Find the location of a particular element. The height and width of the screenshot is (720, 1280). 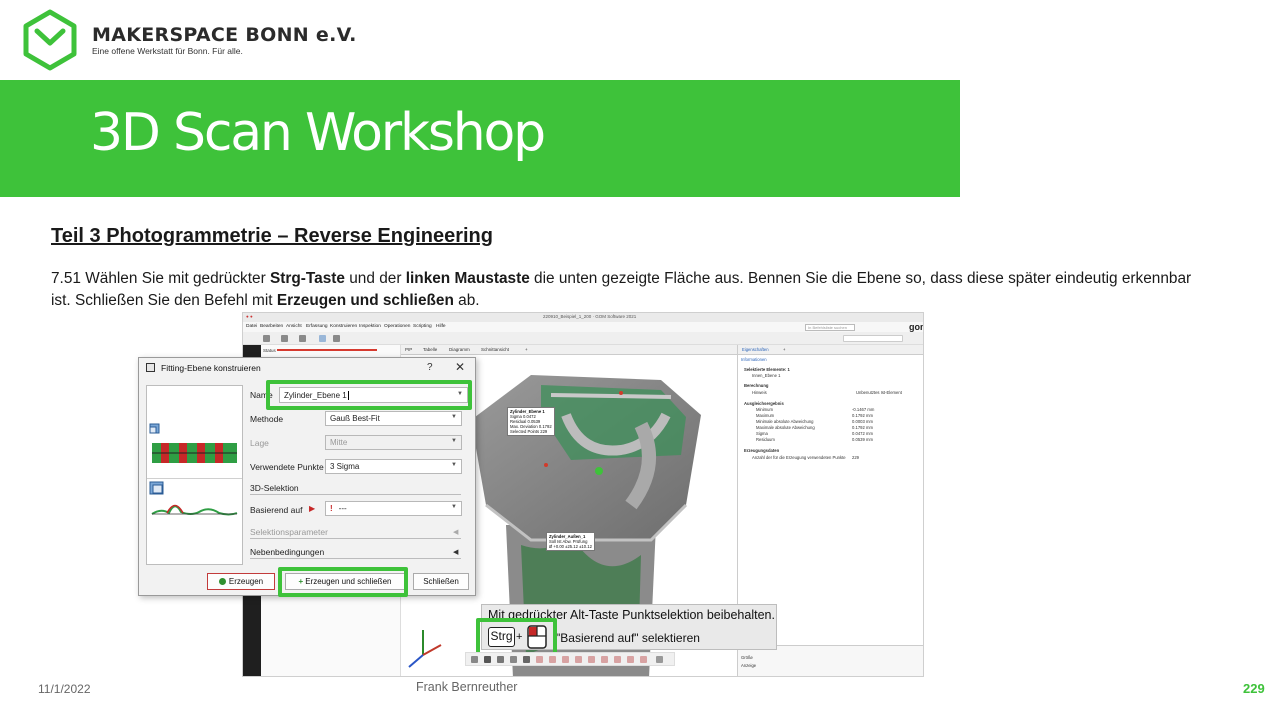

menu-hilfe: Hilfe is located at coordinates (441, 326).